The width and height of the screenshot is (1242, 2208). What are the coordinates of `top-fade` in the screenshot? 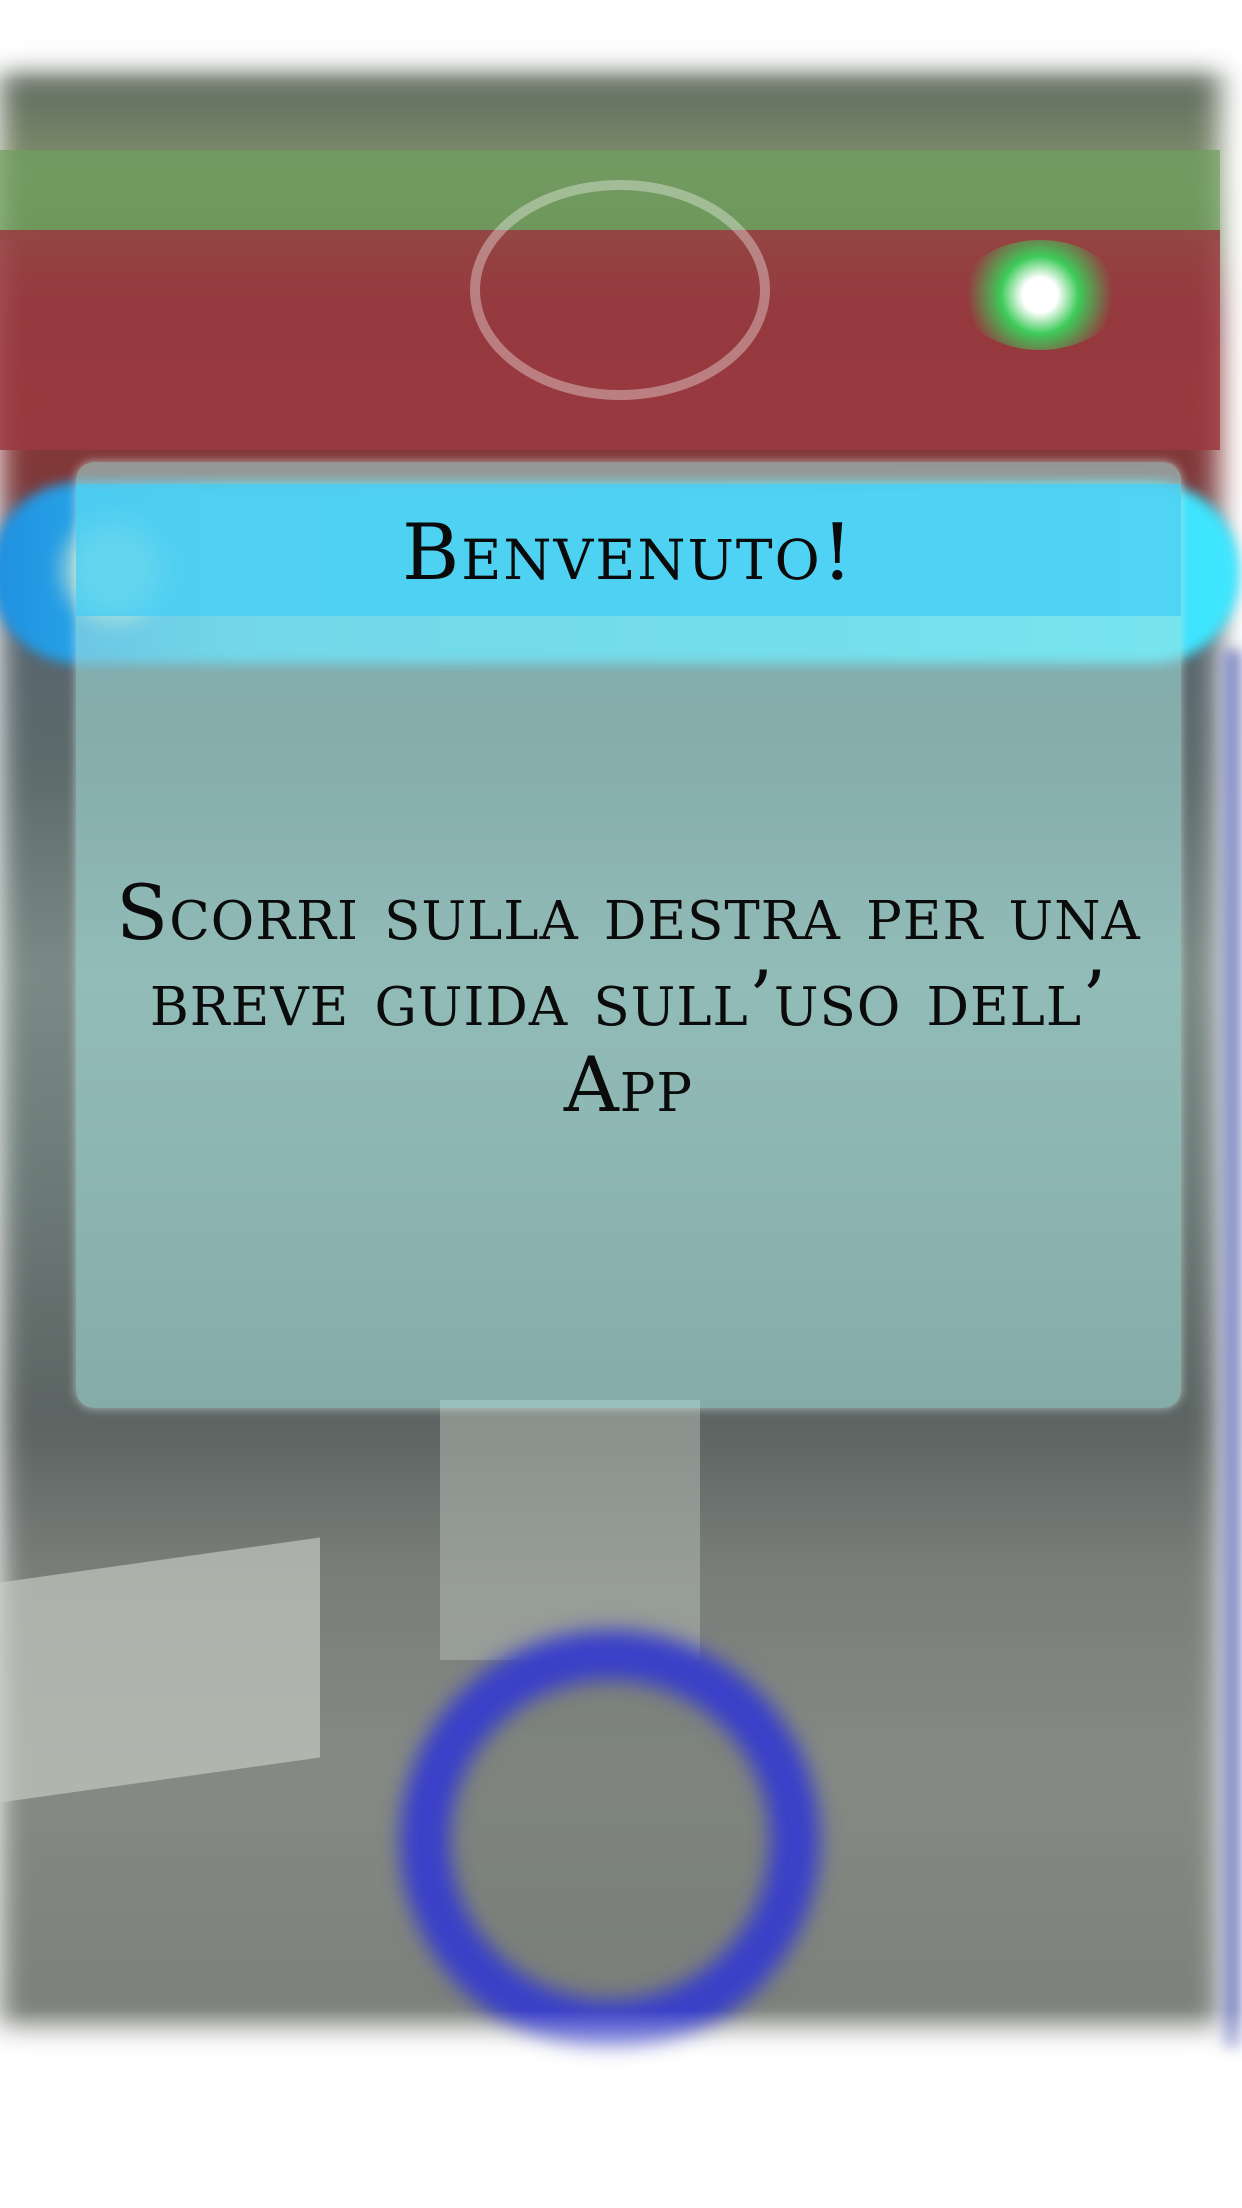 It's located at (621, 40).